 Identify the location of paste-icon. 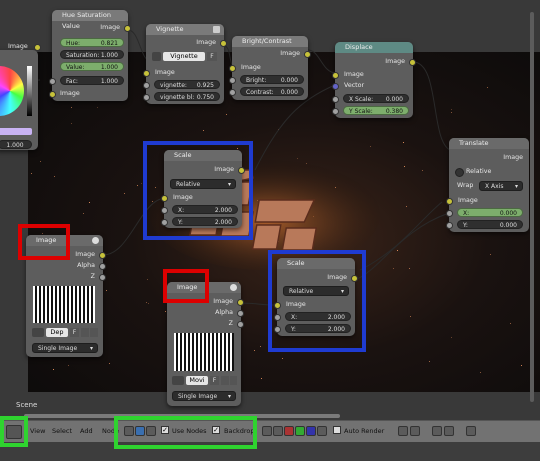
(449, 431).